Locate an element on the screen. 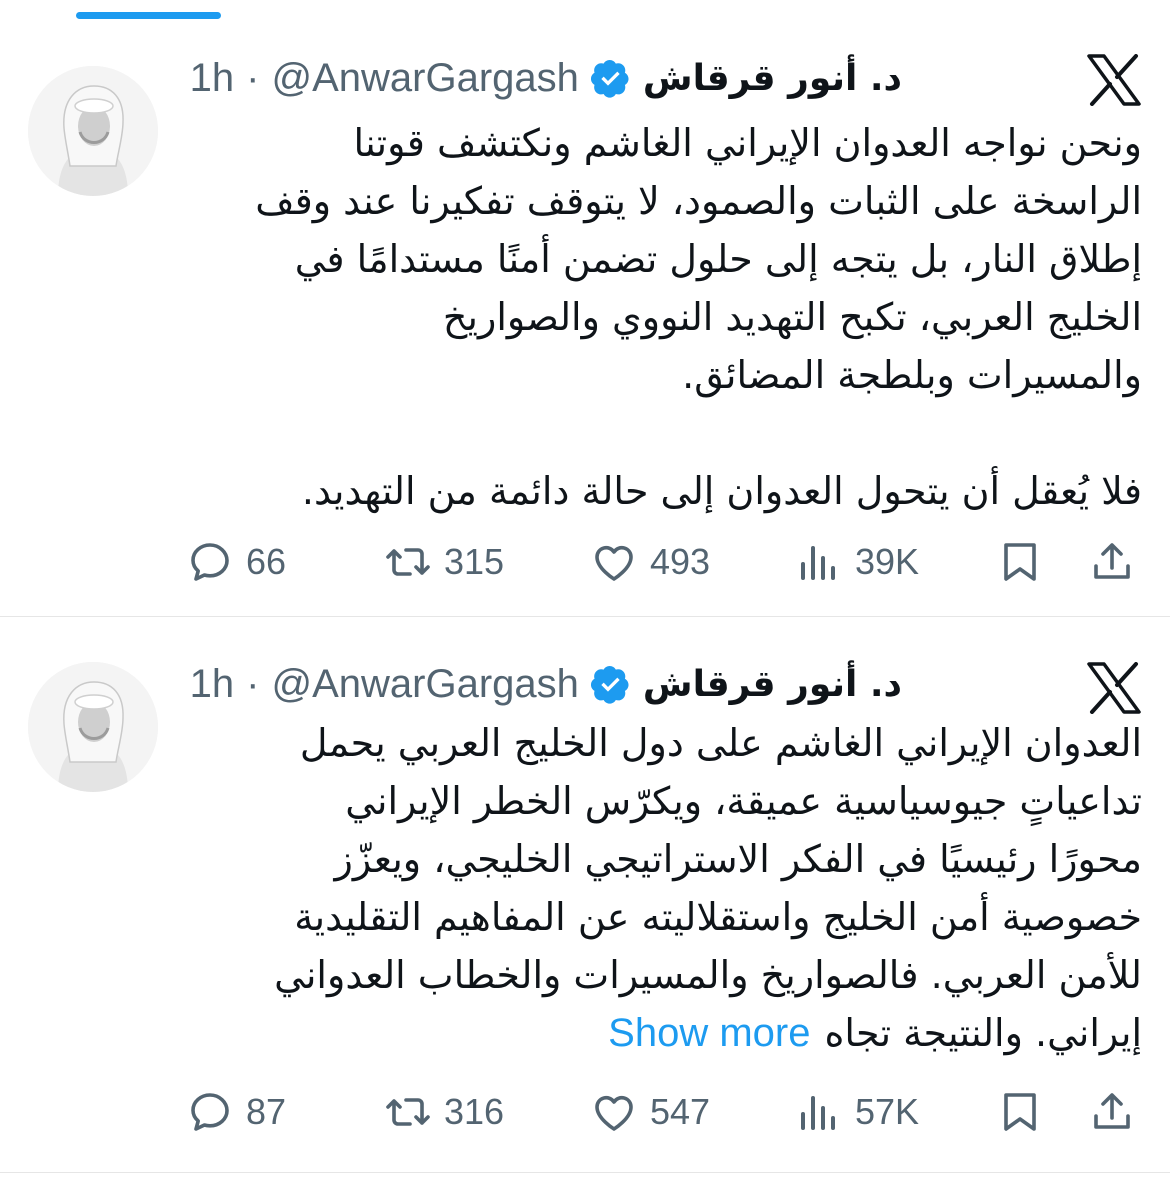 The height and width of the screenshot is (1190, 1170). views-count: 57K is located at coordinates (887, 1111).